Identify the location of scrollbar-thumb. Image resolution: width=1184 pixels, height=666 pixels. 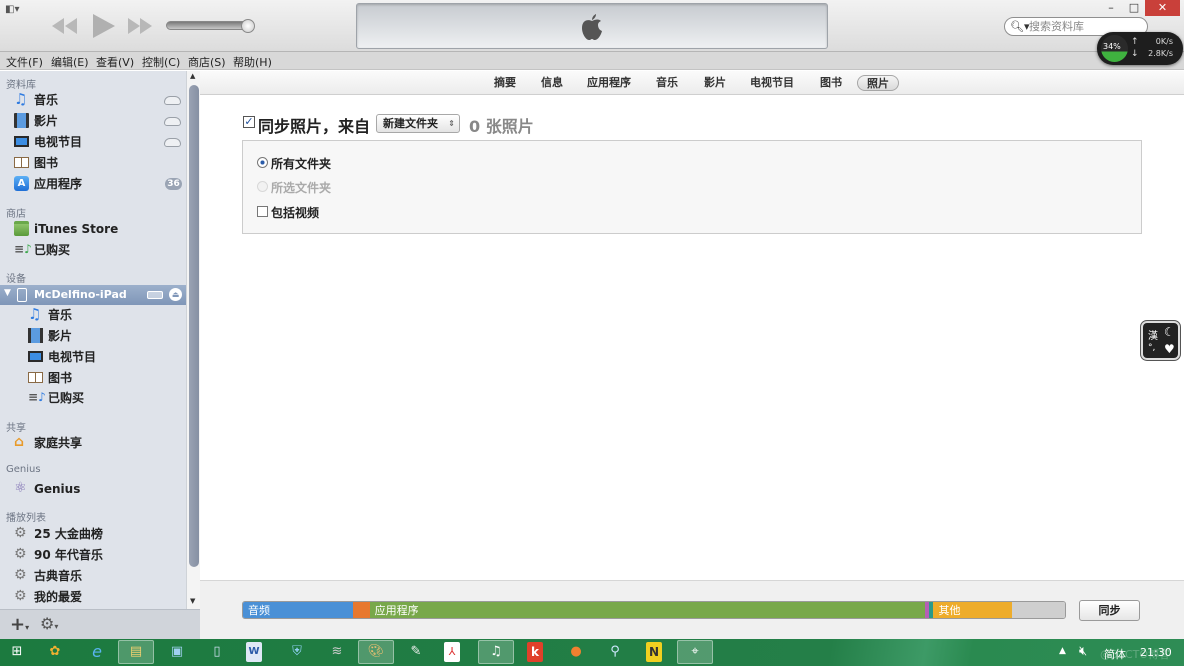
(194, 326).